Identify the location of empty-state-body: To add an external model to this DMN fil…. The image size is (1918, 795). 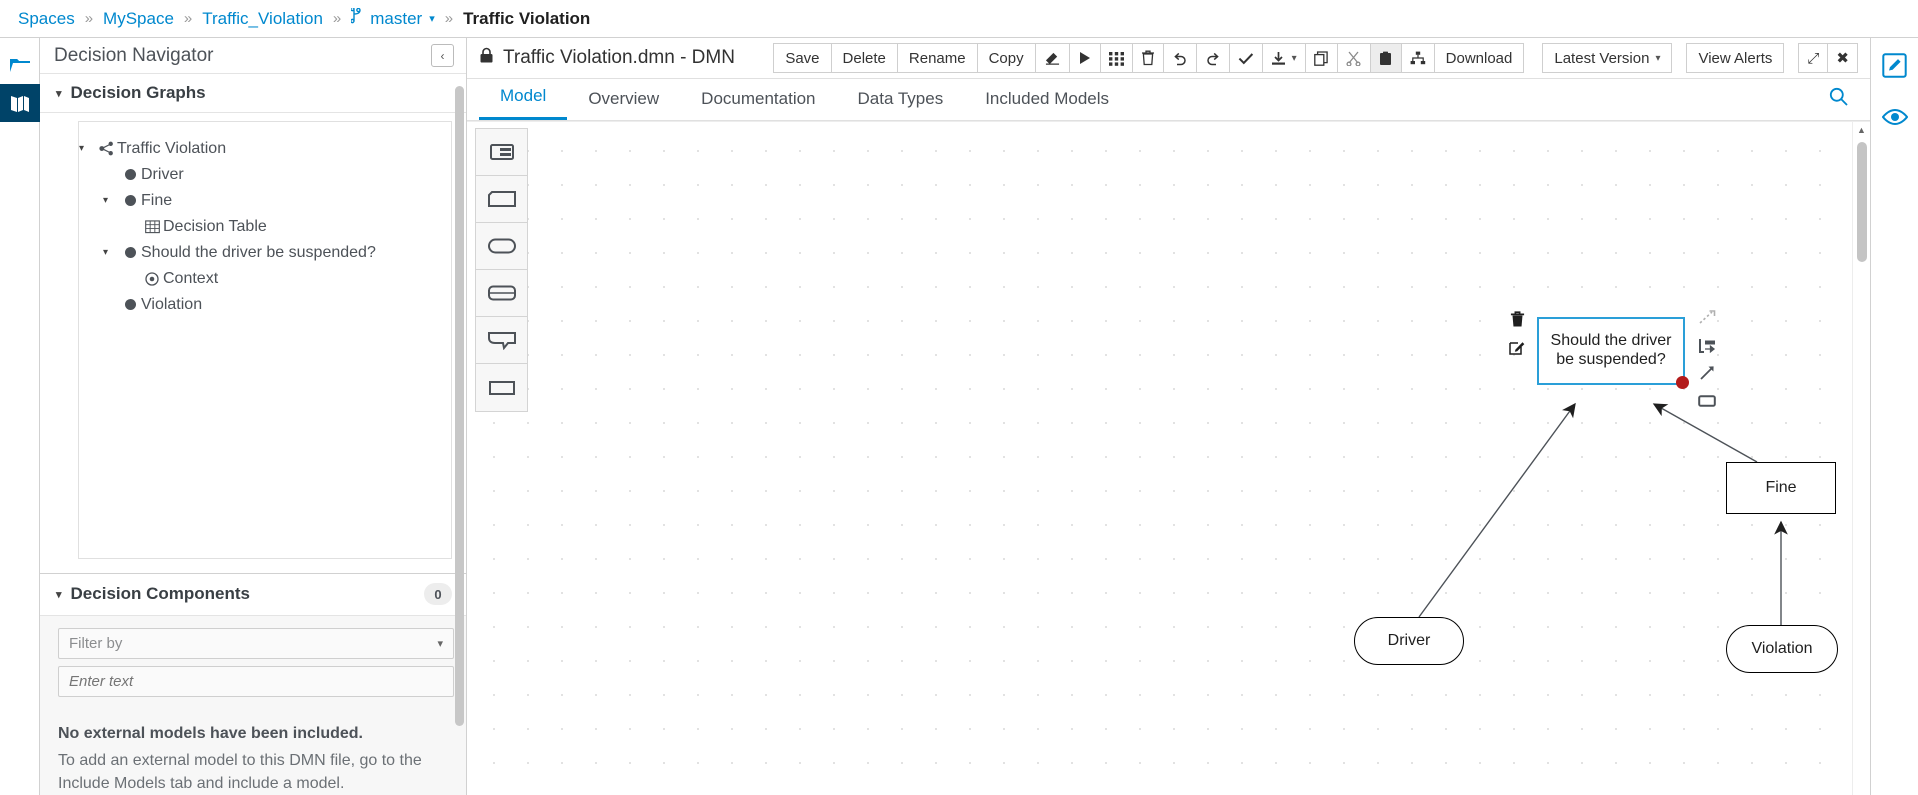
(240, 771).